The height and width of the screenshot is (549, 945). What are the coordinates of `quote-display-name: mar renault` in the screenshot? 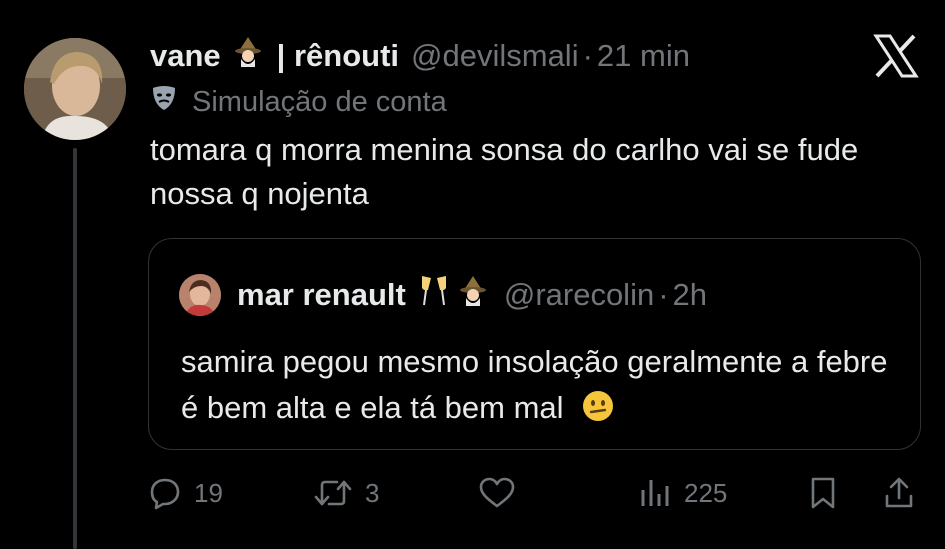 It's located at (321, 295).